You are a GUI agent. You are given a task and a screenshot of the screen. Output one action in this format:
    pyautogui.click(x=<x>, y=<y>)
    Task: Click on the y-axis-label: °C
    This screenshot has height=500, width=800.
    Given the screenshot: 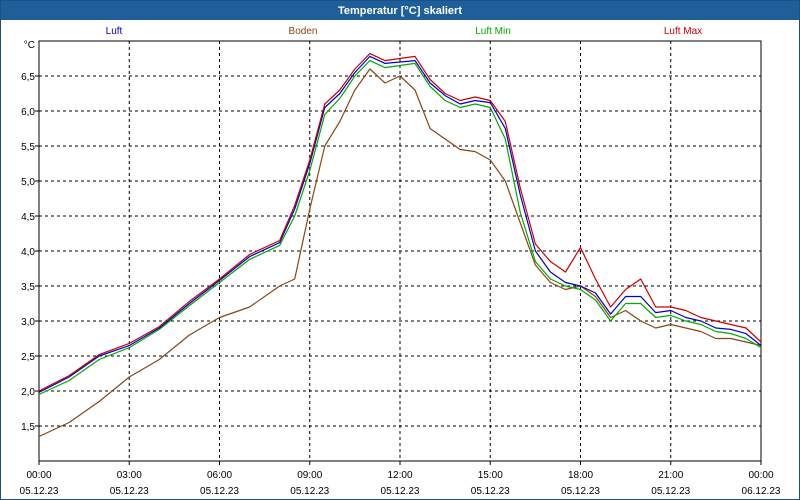 What is the action you would take?
    pyautogui.click(x=29, y=45)
    